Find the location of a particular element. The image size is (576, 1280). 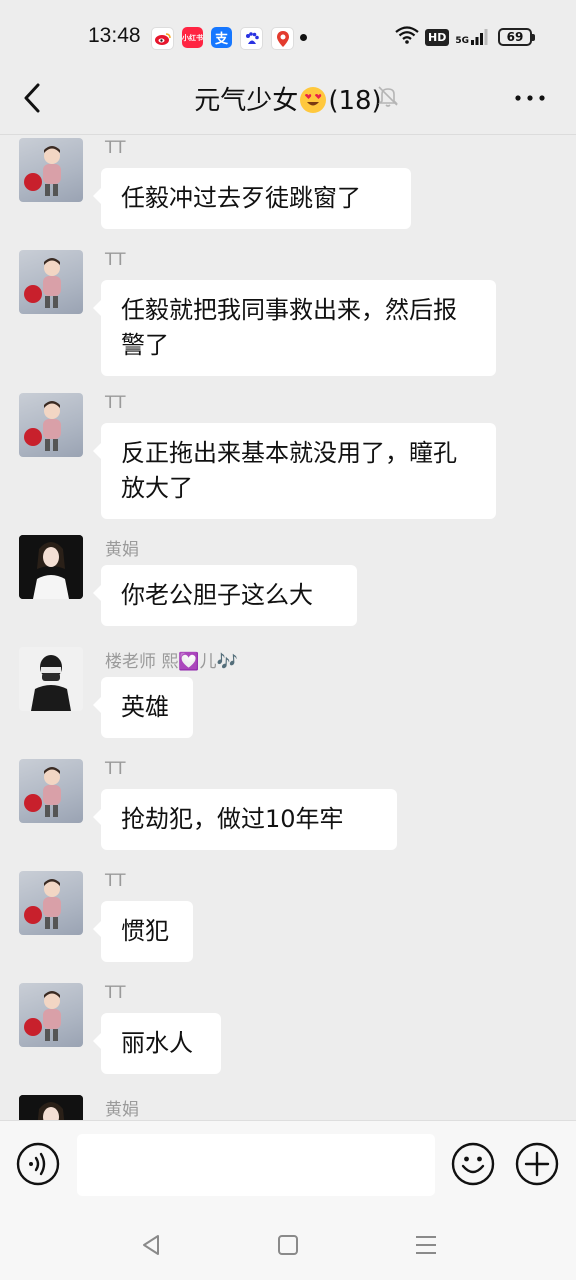

network-label: 5G is located at coordinates (462, 41).